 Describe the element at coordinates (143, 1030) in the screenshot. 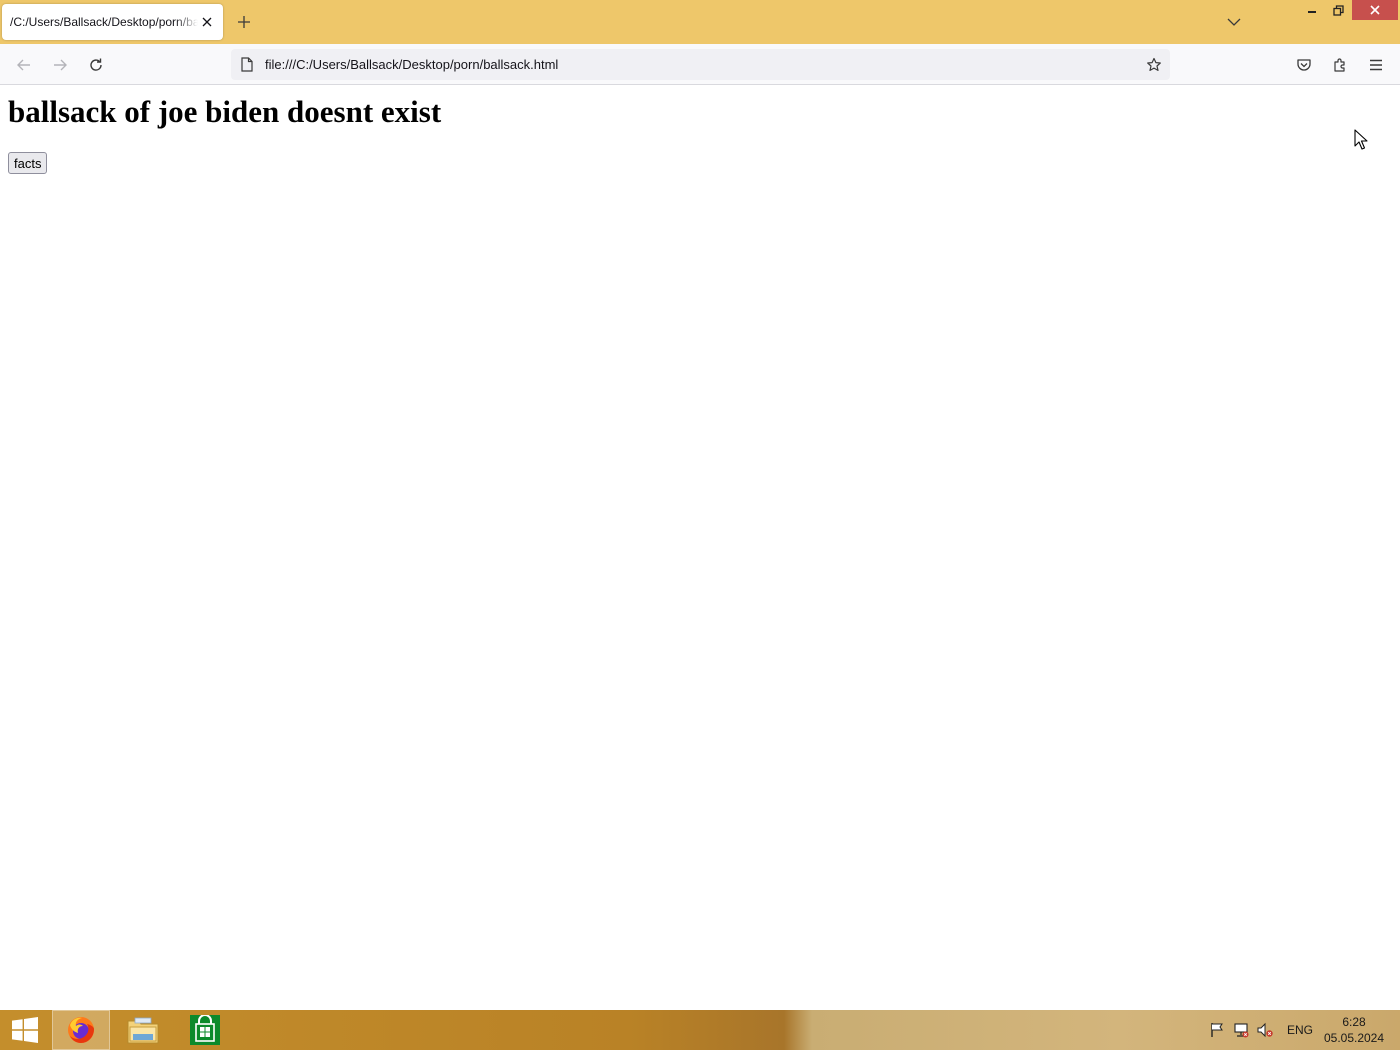

I see `file-explorer-icon` at that location.